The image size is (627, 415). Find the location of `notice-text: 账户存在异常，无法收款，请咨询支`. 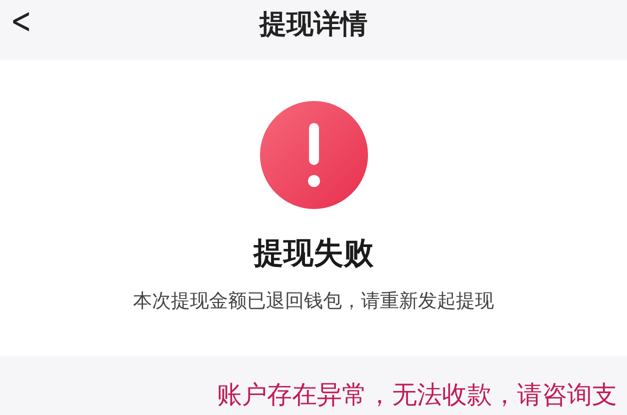

notice-text: 账户存在异常，无法收款，请咨询支 is located at coordinates (417, 395).